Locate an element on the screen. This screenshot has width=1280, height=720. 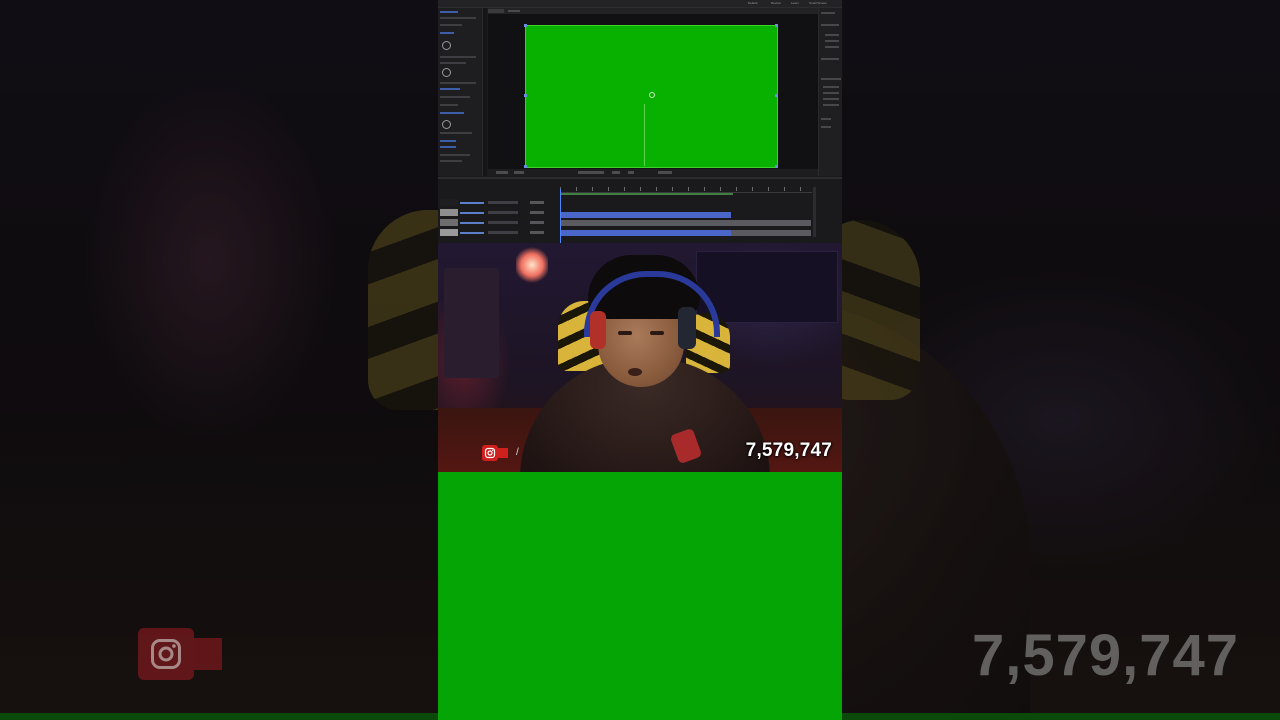
composition-viewer is located at coordinates (653, 91).